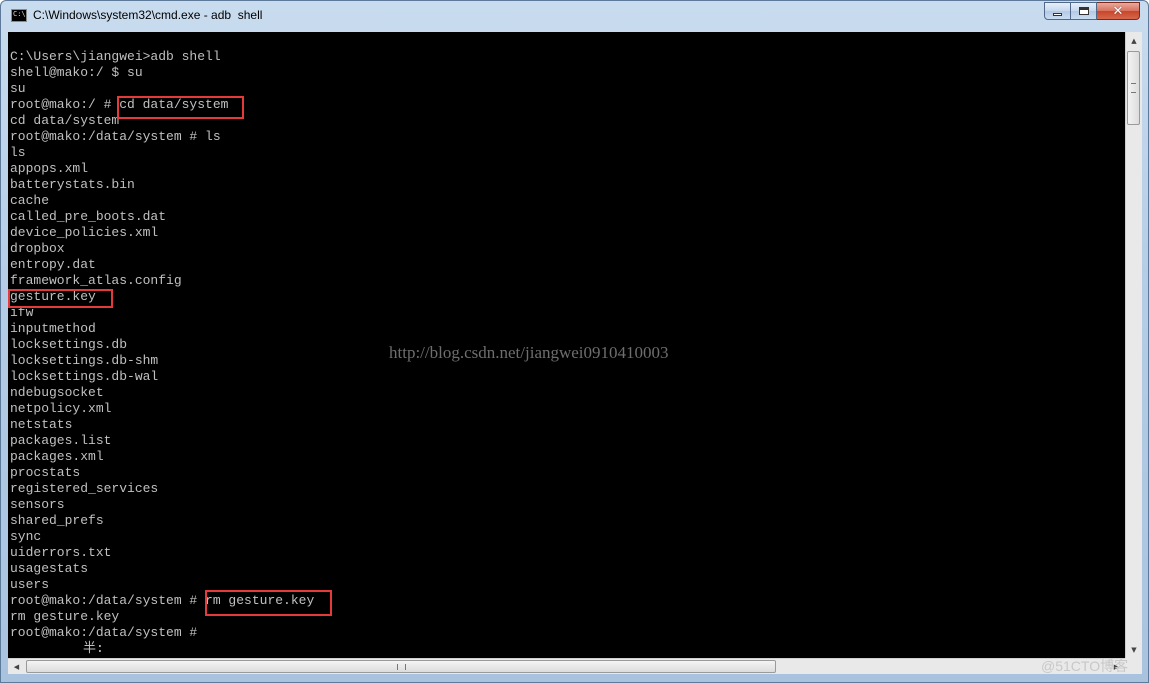 Image resolution: width=1149 pixels, height=683 pixels. What do you see at coordinates (93, 648) in the screenshot?
I see `ime-indicator: 半:` at bounding box center [93, 648].